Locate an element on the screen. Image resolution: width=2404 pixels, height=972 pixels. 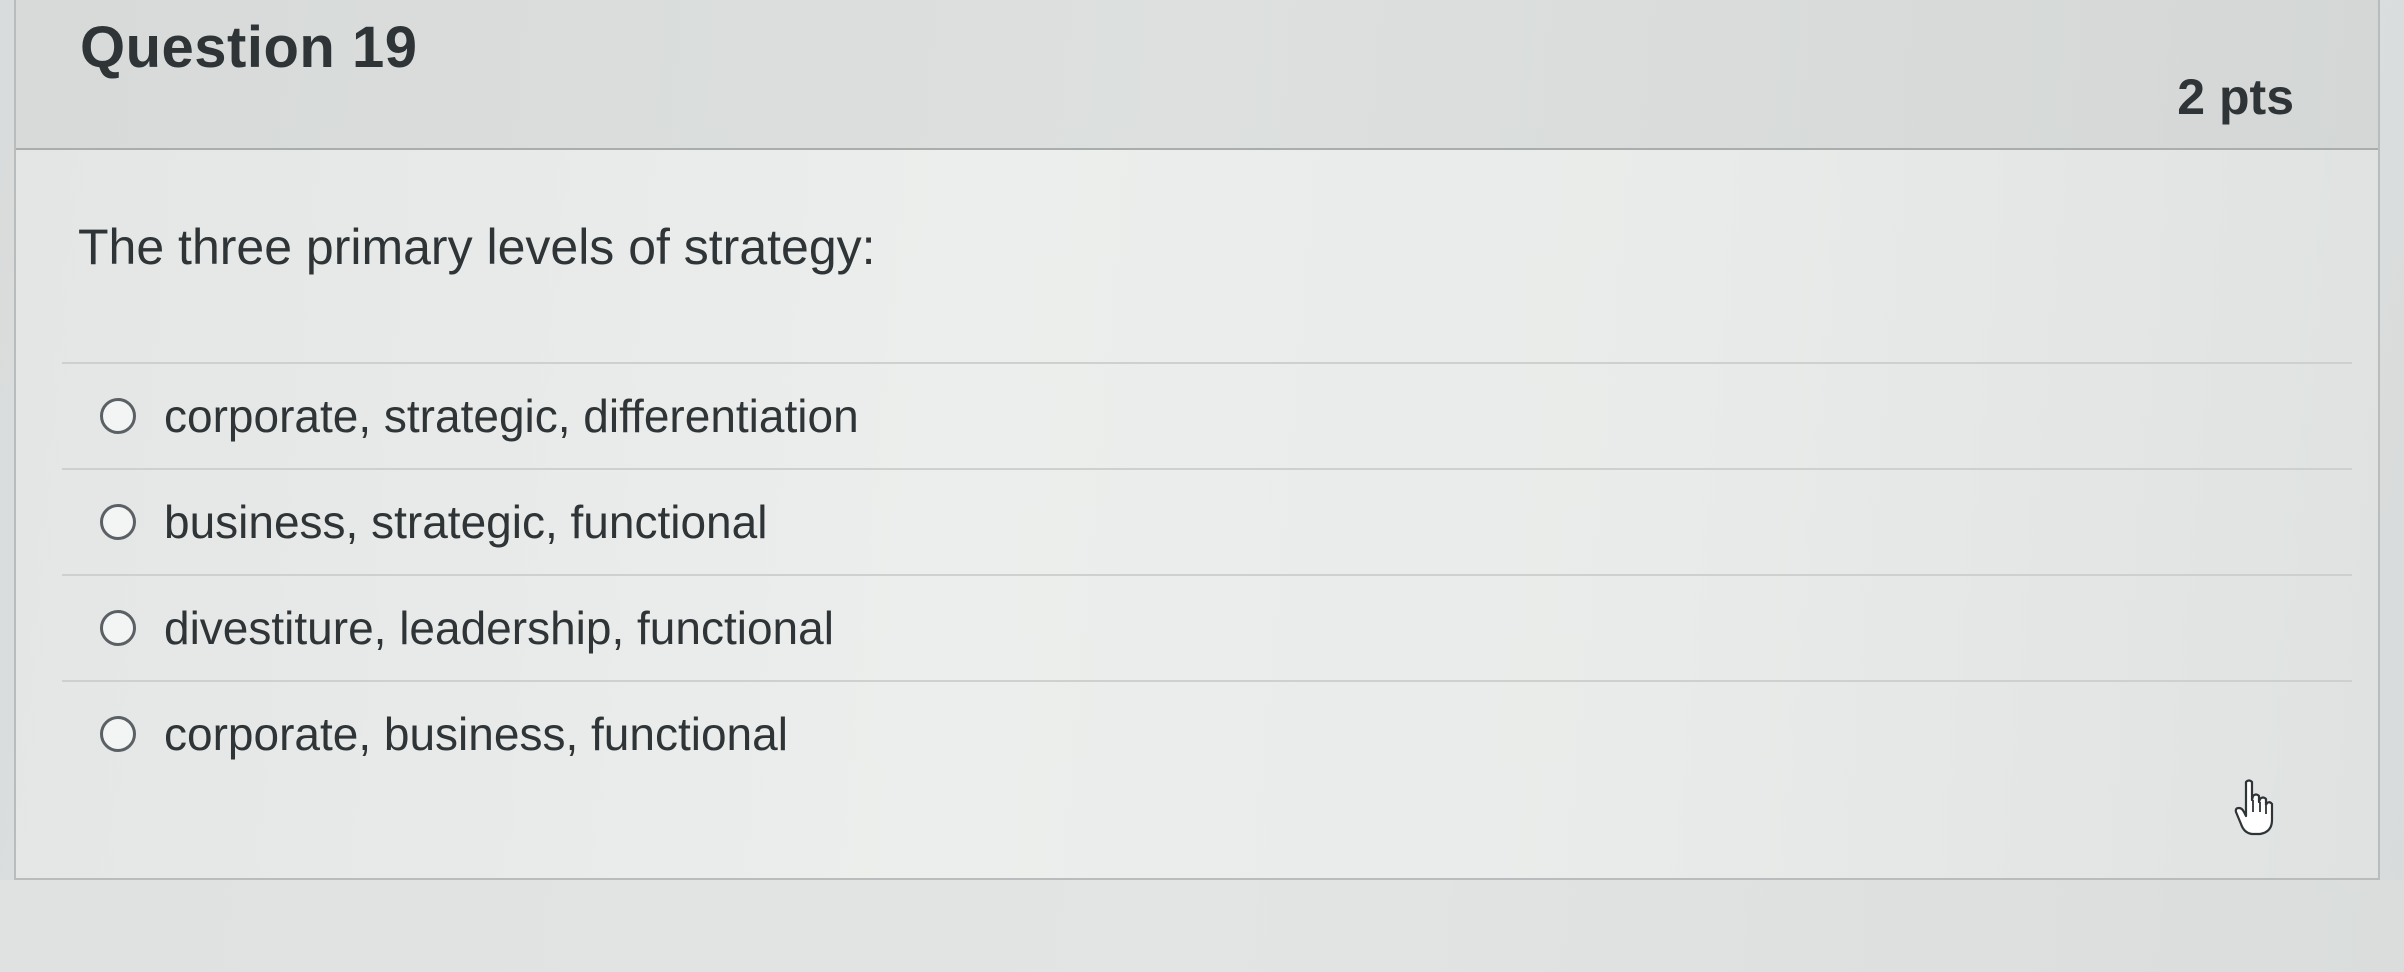
answer-label: corporate, business, functional is located at coordinates (476, 734).